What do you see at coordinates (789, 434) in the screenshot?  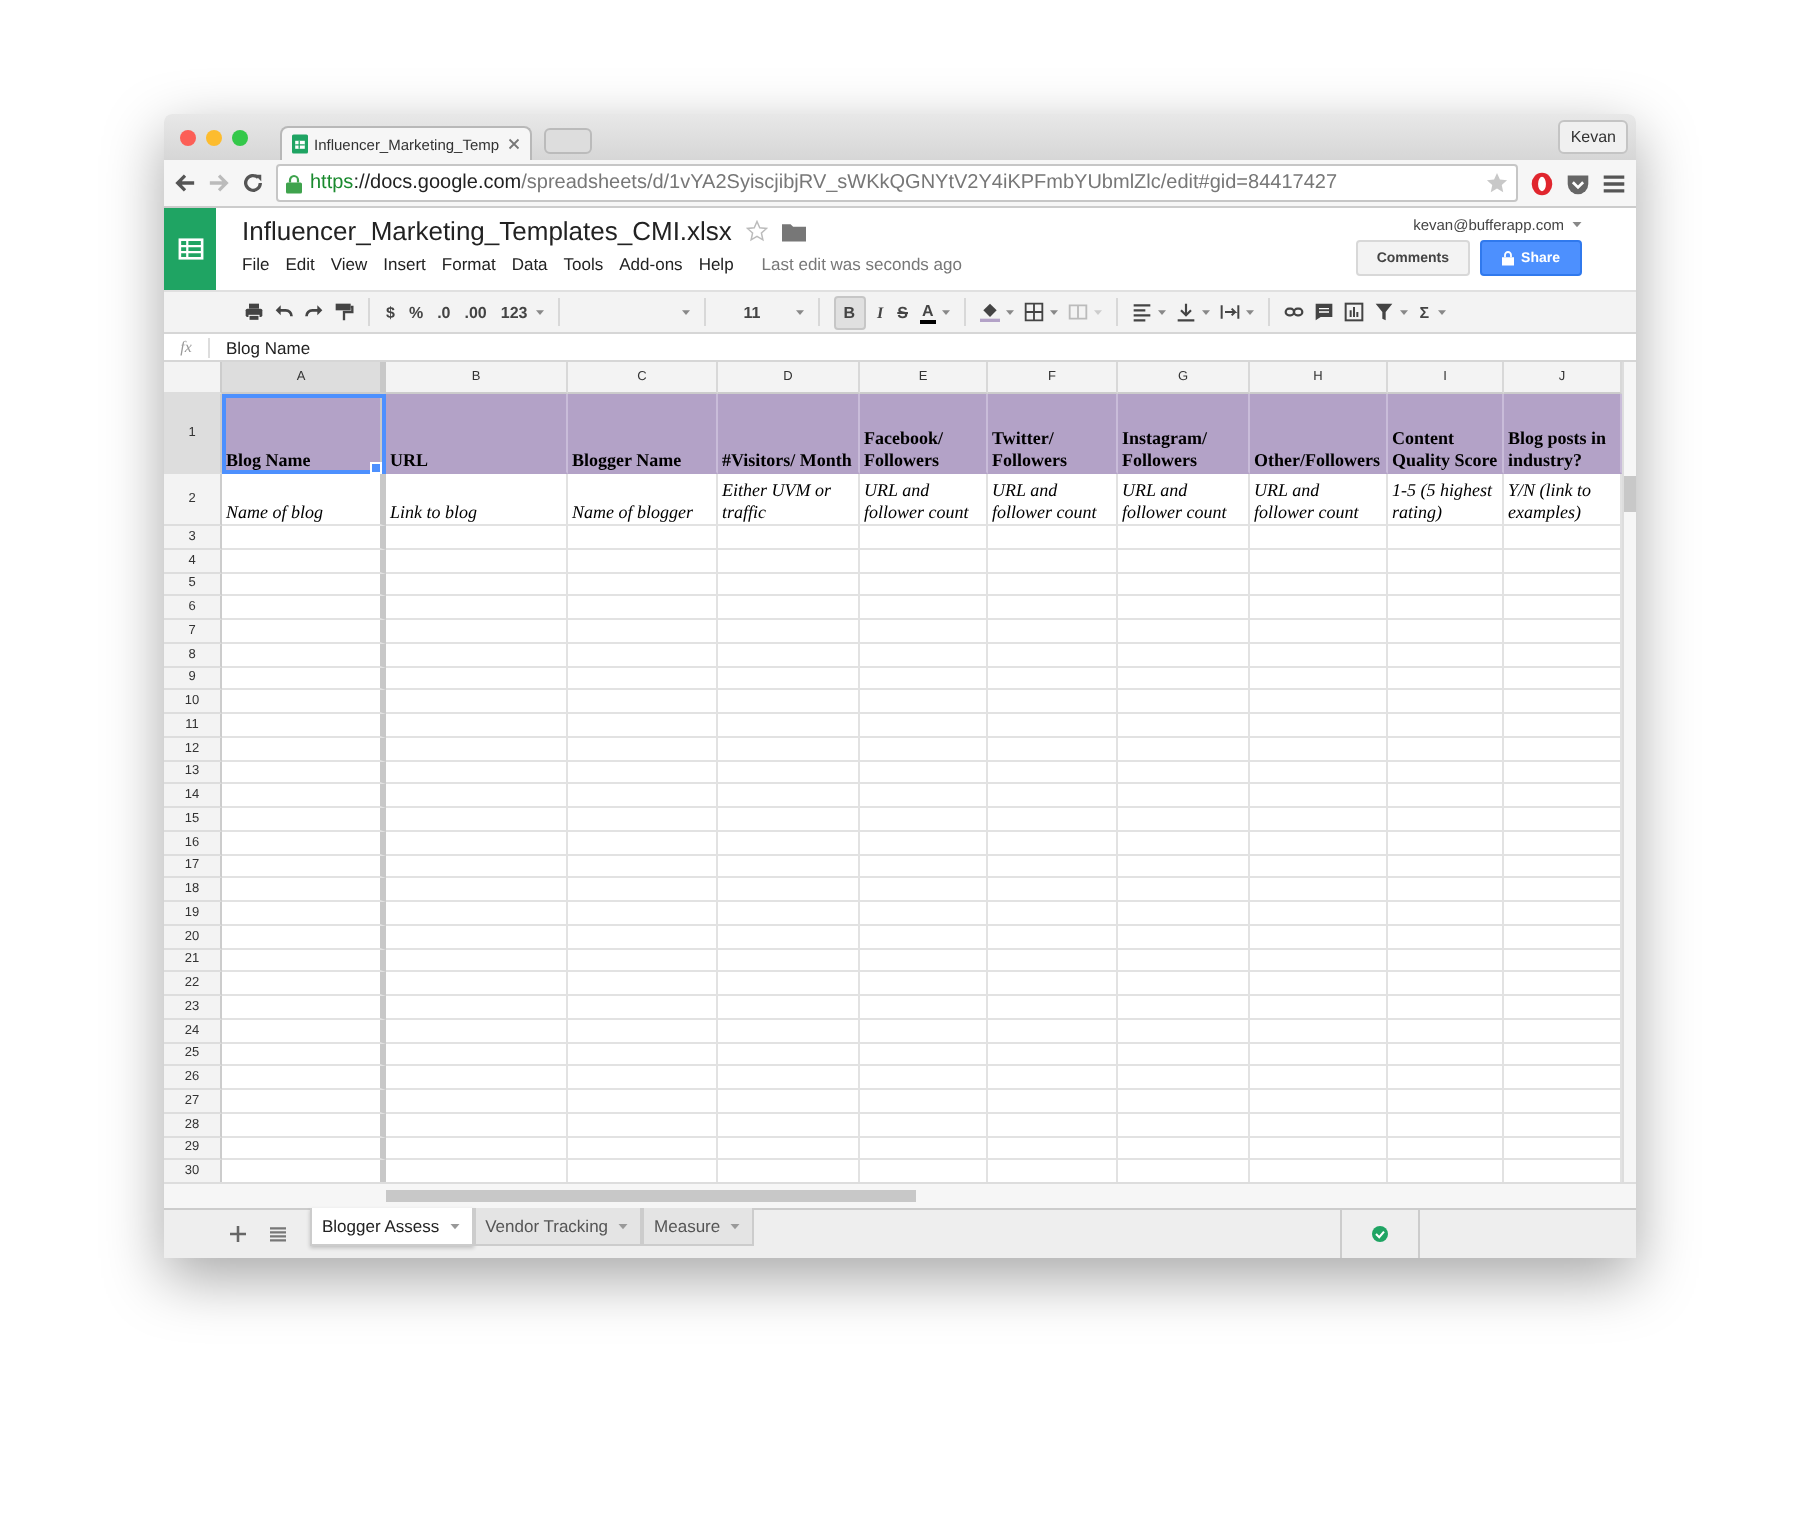 I see `table-cell: #Visitors/ Month` at bounding box center [789, 434].